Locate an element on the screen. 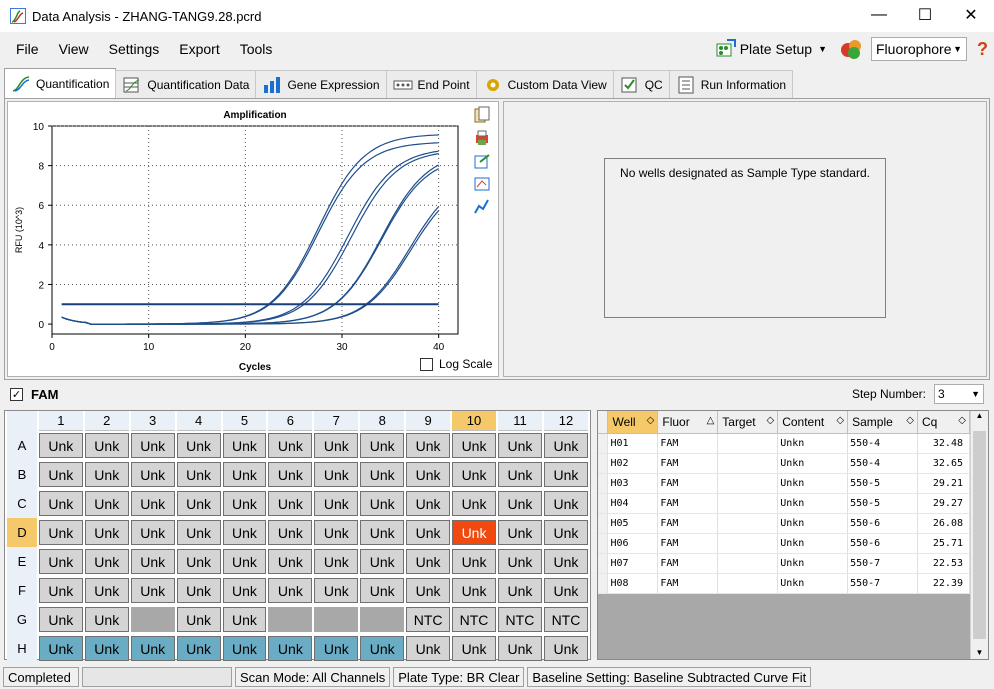 The height and width of the screenshot is (689, 994). plate-row-header: C is located at coordinates (22, 503).